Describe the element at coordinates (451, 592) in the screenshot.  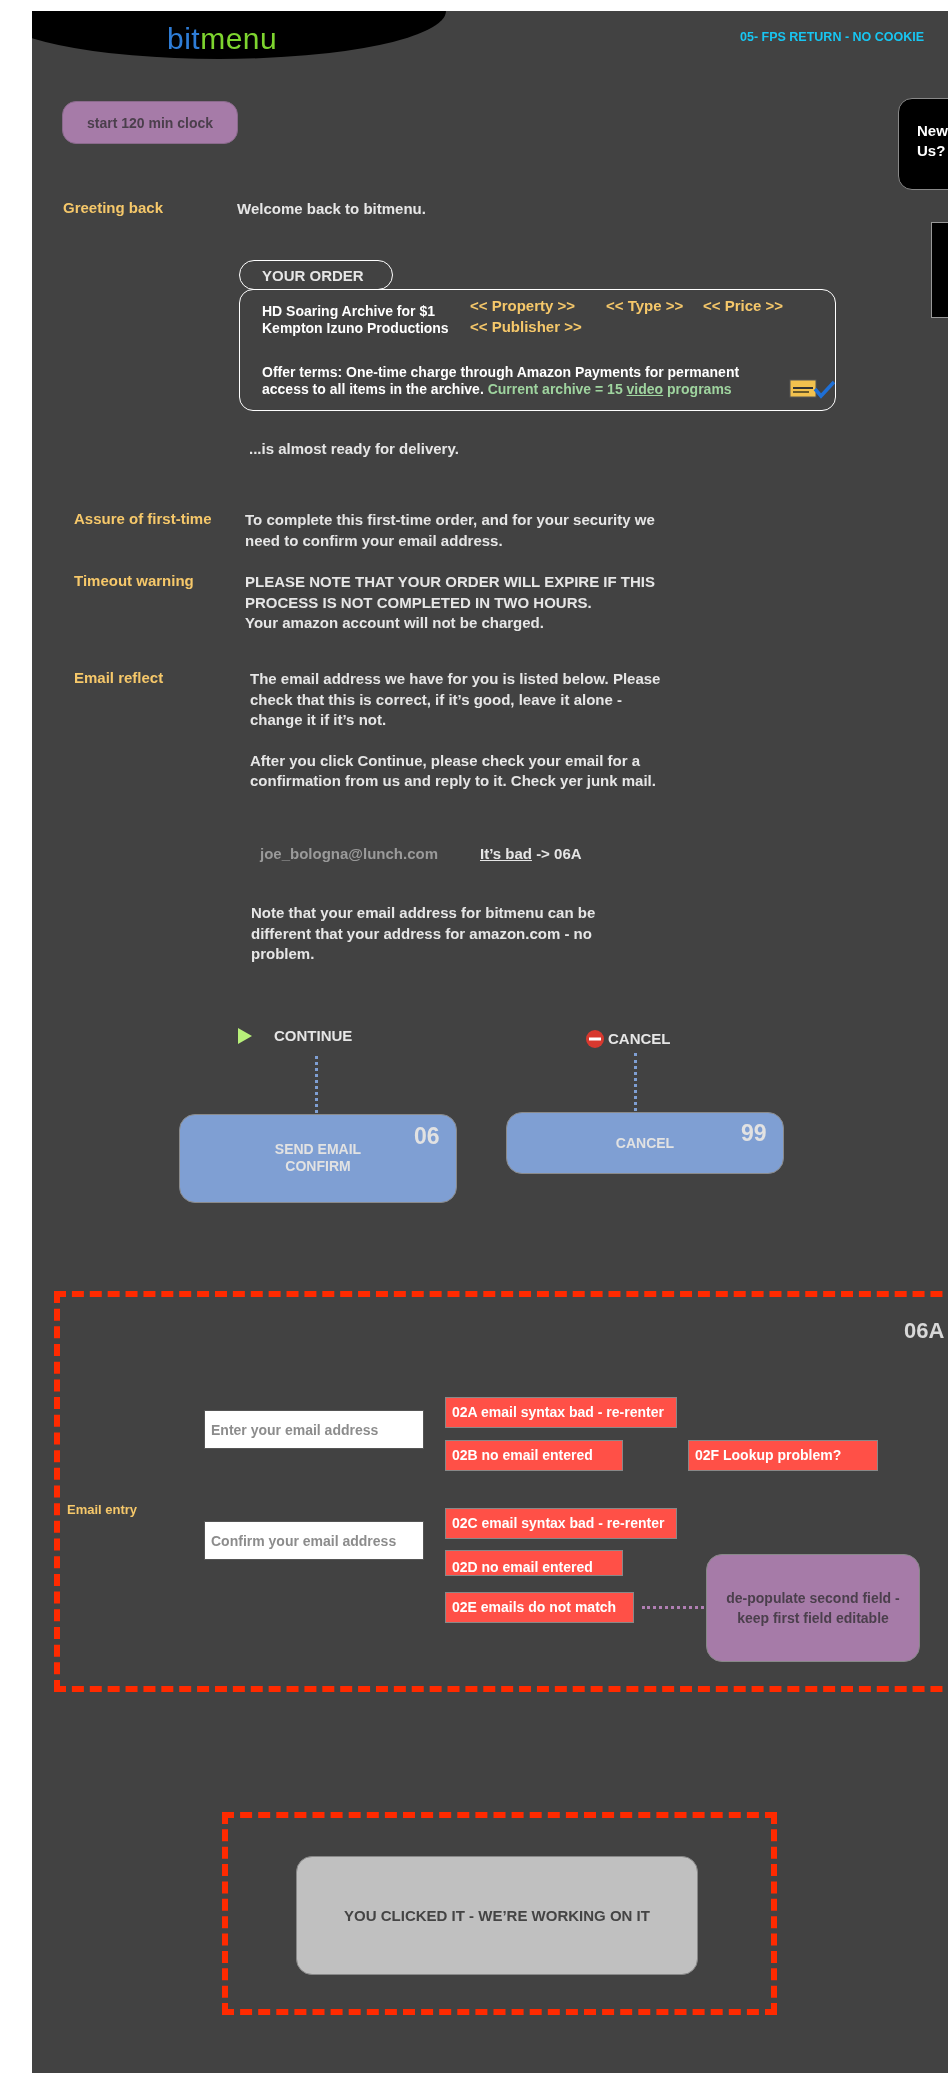
I see `paragraph: PLEASE NOTE THAT YOUR ORDER WILL EXPIRE IF THIS PROCESS IS NOT COMPLETED IN TWO HOURS.` at that location.